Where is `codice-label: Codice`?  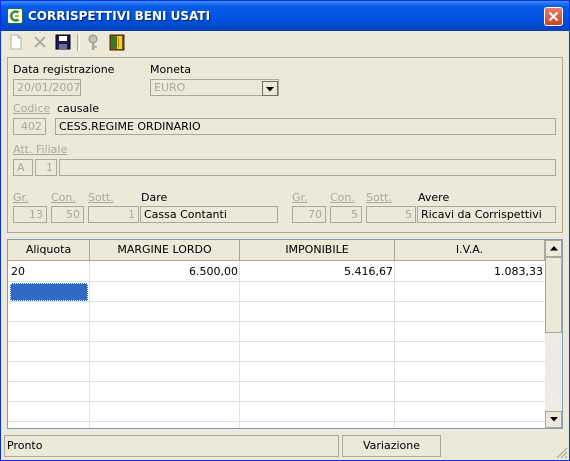 codice-label: Codice is located at coordinates (32, 108).